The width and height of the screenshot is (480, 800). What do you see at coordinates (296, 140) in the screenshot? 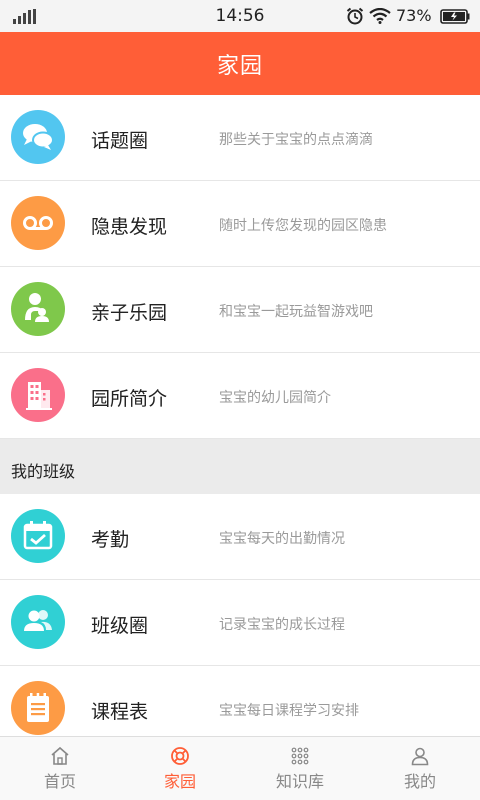
I see `item-description: 那些关于宝宝的点点滴滴` at bounding box center [296, 140].